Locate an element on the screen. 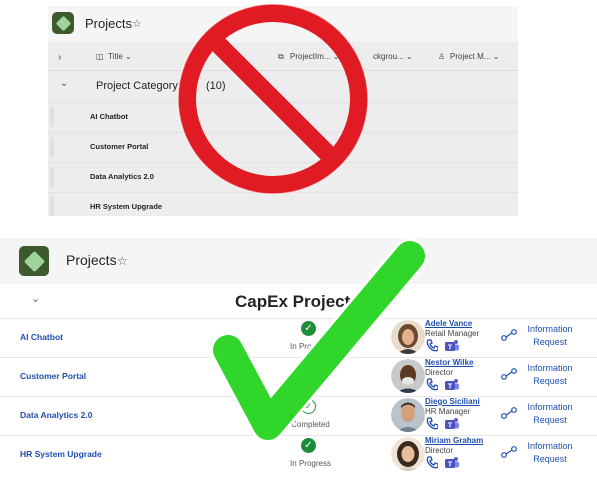 This screenshot has height=479, width=597. status-label: Completed is located at coordinates (310, 424).